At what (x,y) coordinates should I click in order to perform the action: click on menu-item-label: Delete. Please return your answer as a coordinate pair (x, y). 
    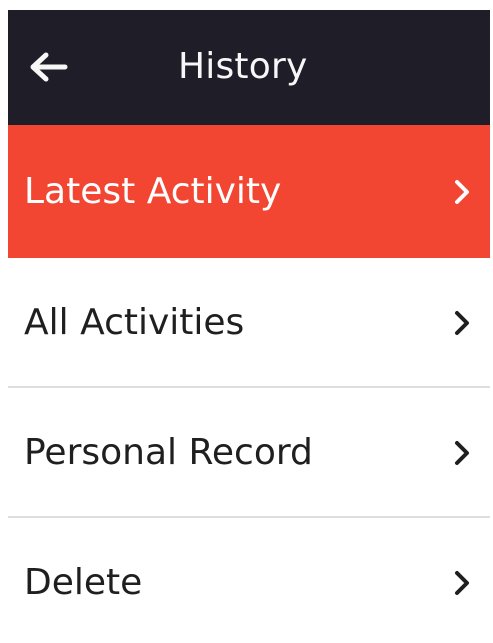
    Looking at the image, I should click on (83, 582).